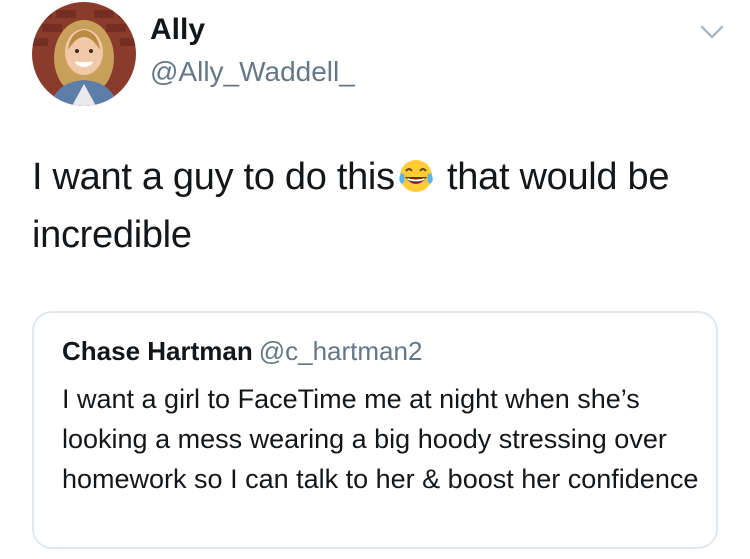 Image resolution: width=750 pixels, height=559 pixels. Describe the element at coordinates (252, 72) in the screenshot. I see `author-handle: @Ally_Waddell_` at that location.